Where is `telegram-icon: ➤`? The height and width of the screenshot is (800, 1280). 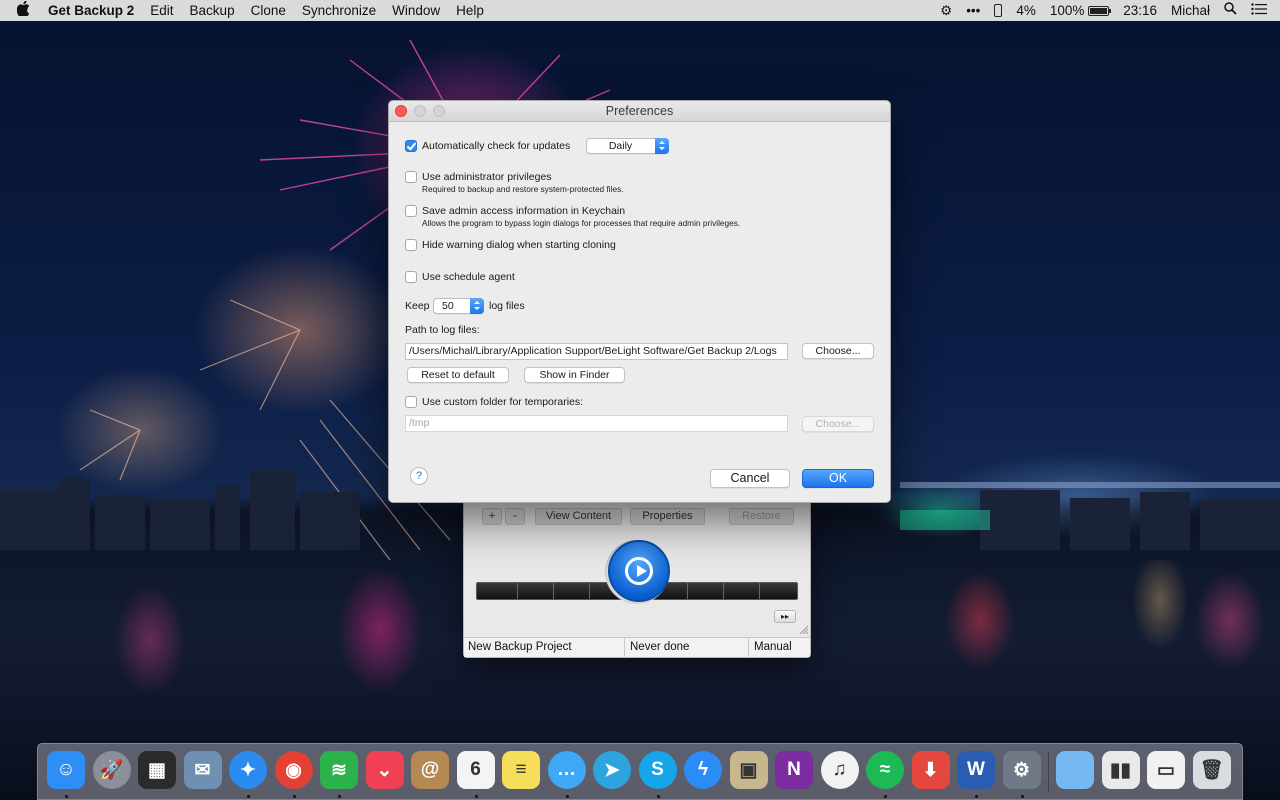 telegram-icon: ➤ is located at coordinates (612, 770).